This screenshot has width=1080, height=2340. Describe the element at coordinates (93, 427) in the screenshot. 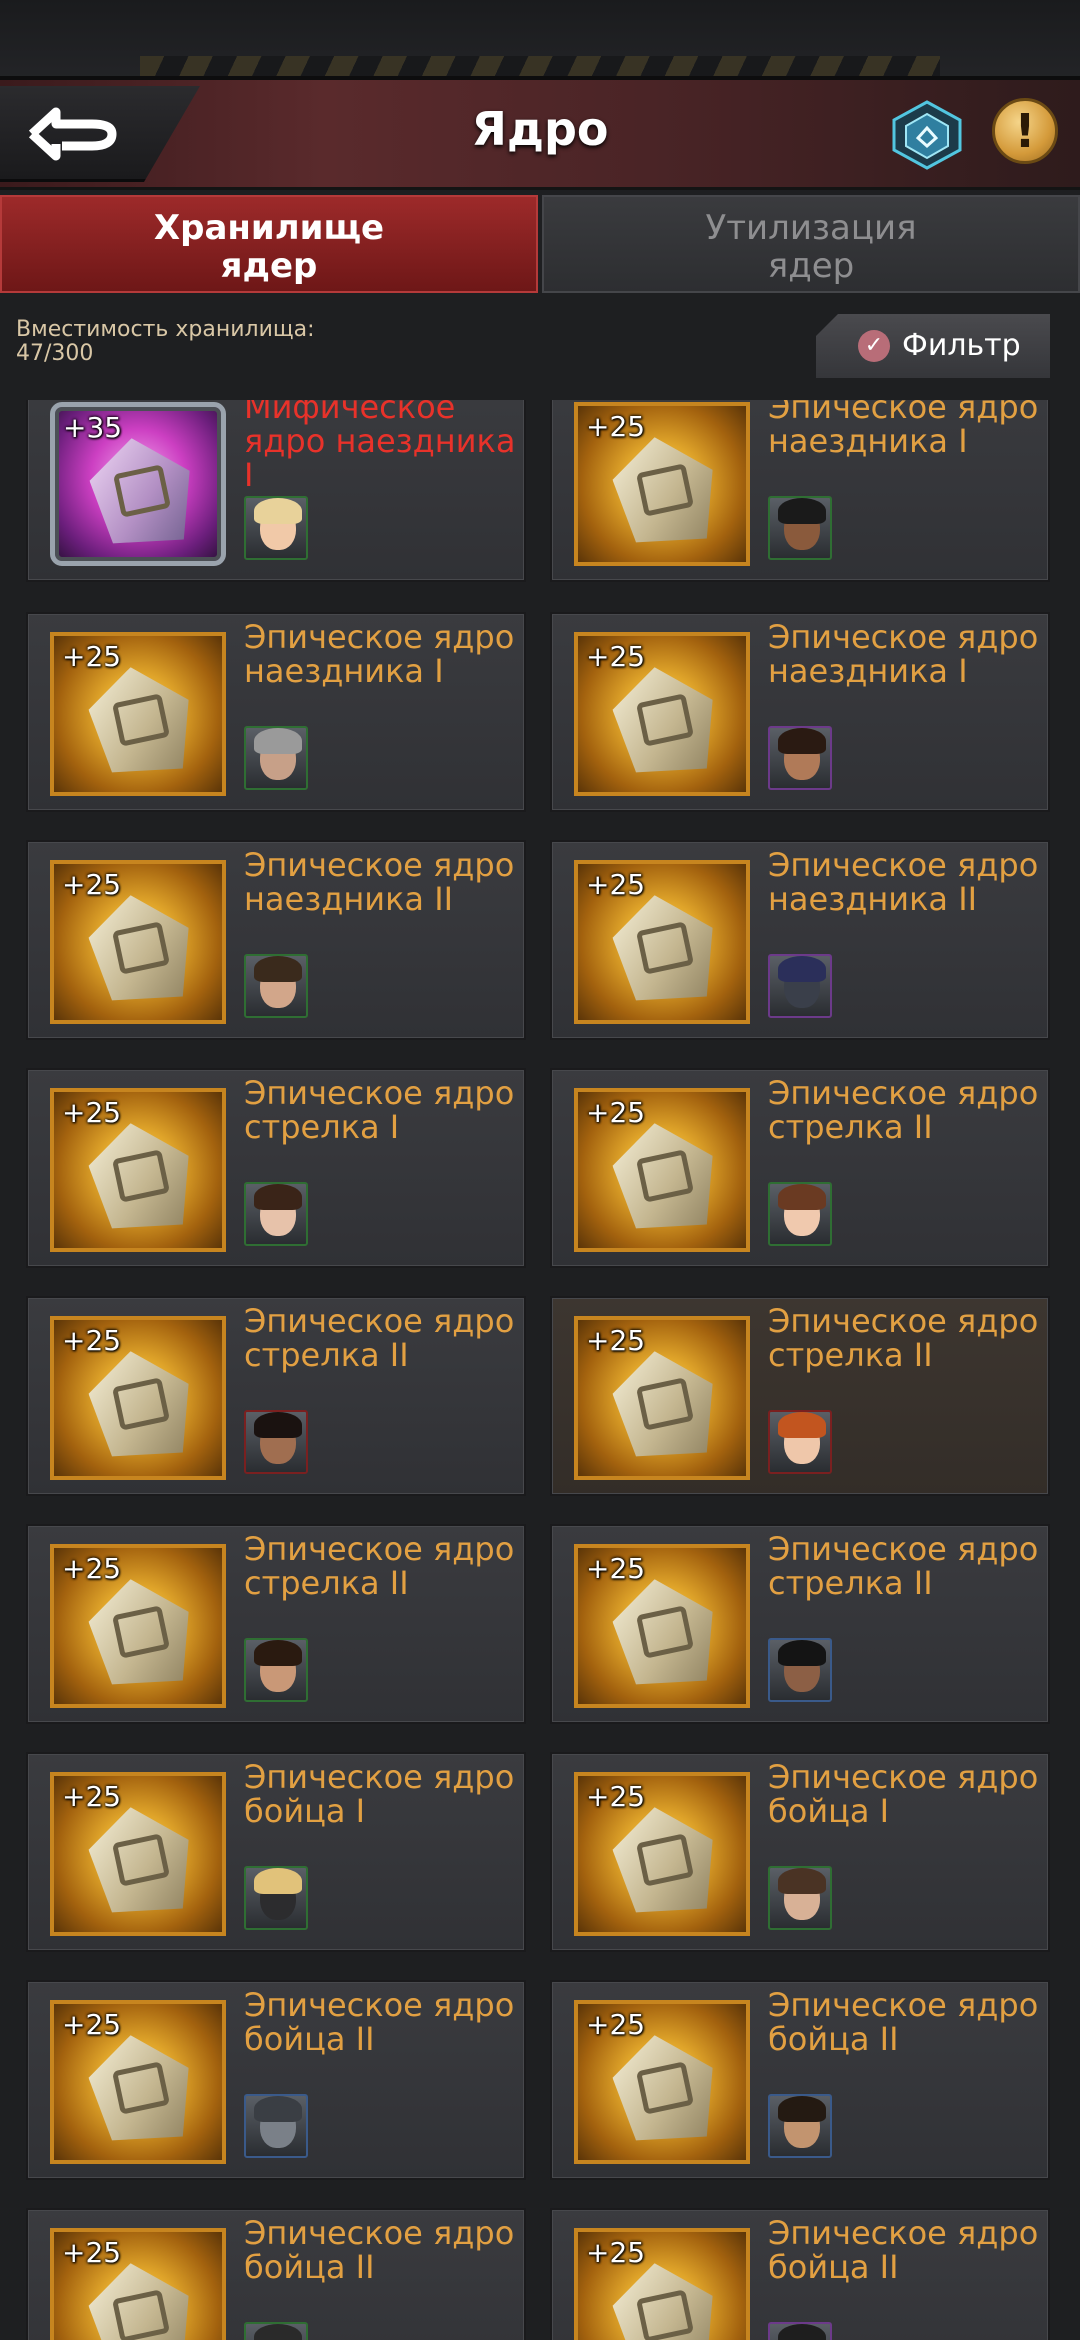

I see `core-level: +35` at that location.